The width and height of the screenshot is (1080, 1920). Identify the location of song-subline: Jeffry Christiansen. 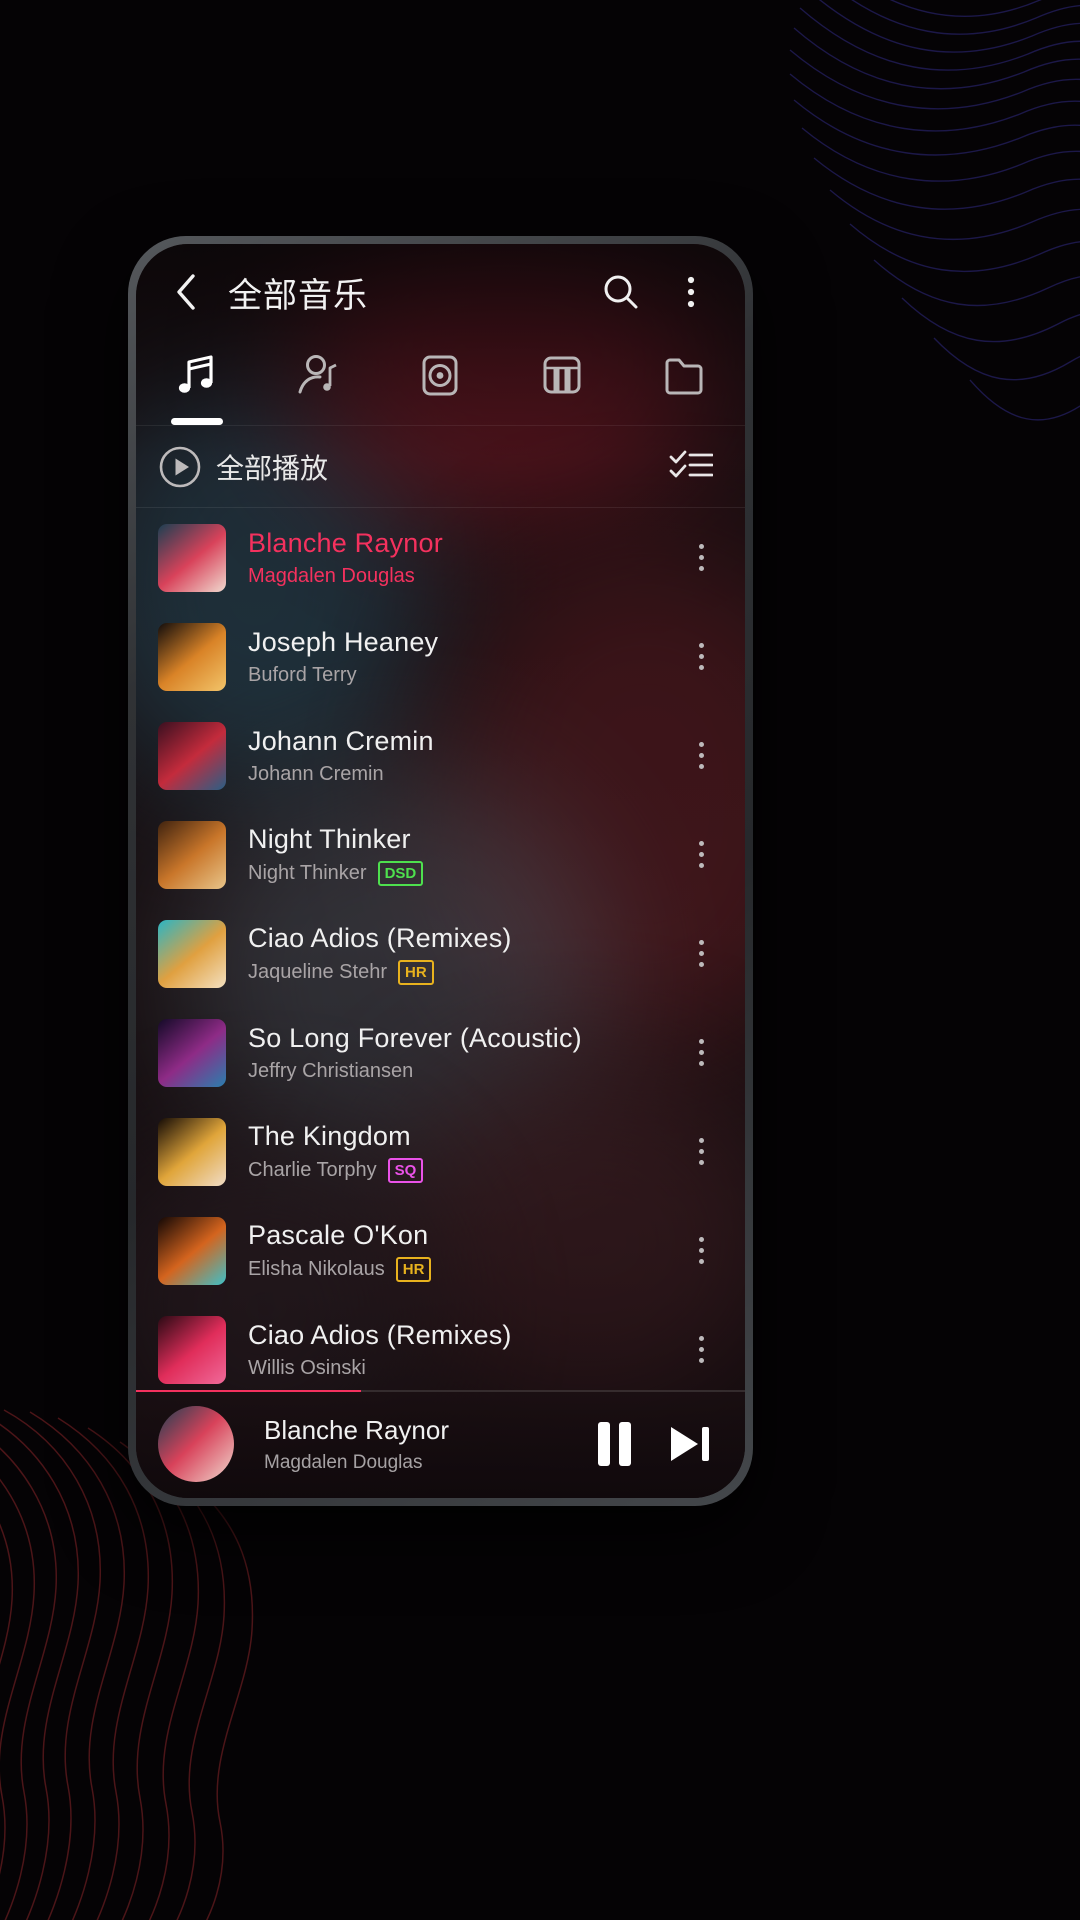
(461, 1071).